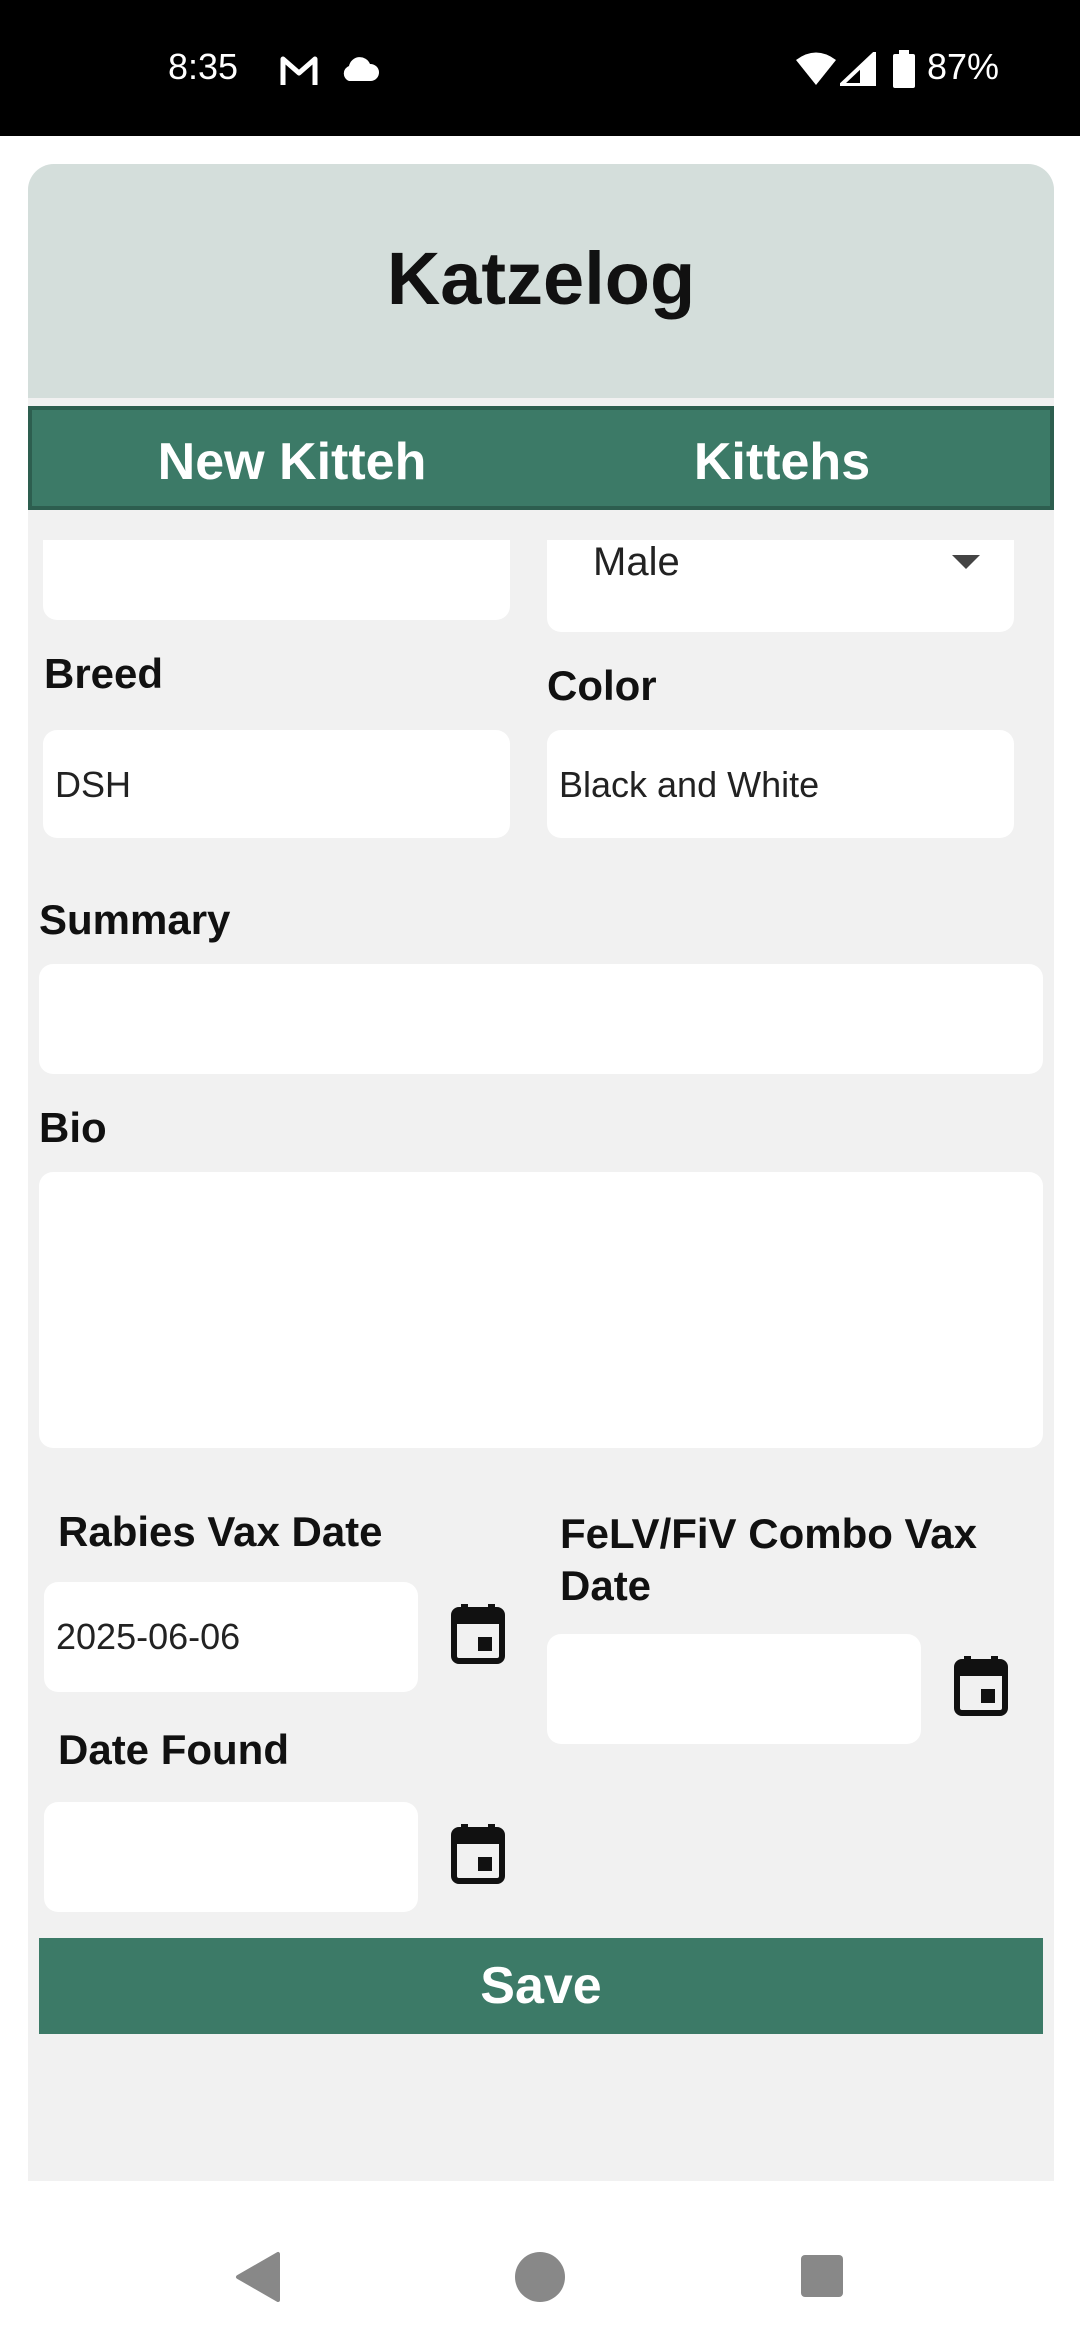  What do you see at coordinates (276, 580) in the screenshot?
I see `name-field` at bounding box center [276, 580].